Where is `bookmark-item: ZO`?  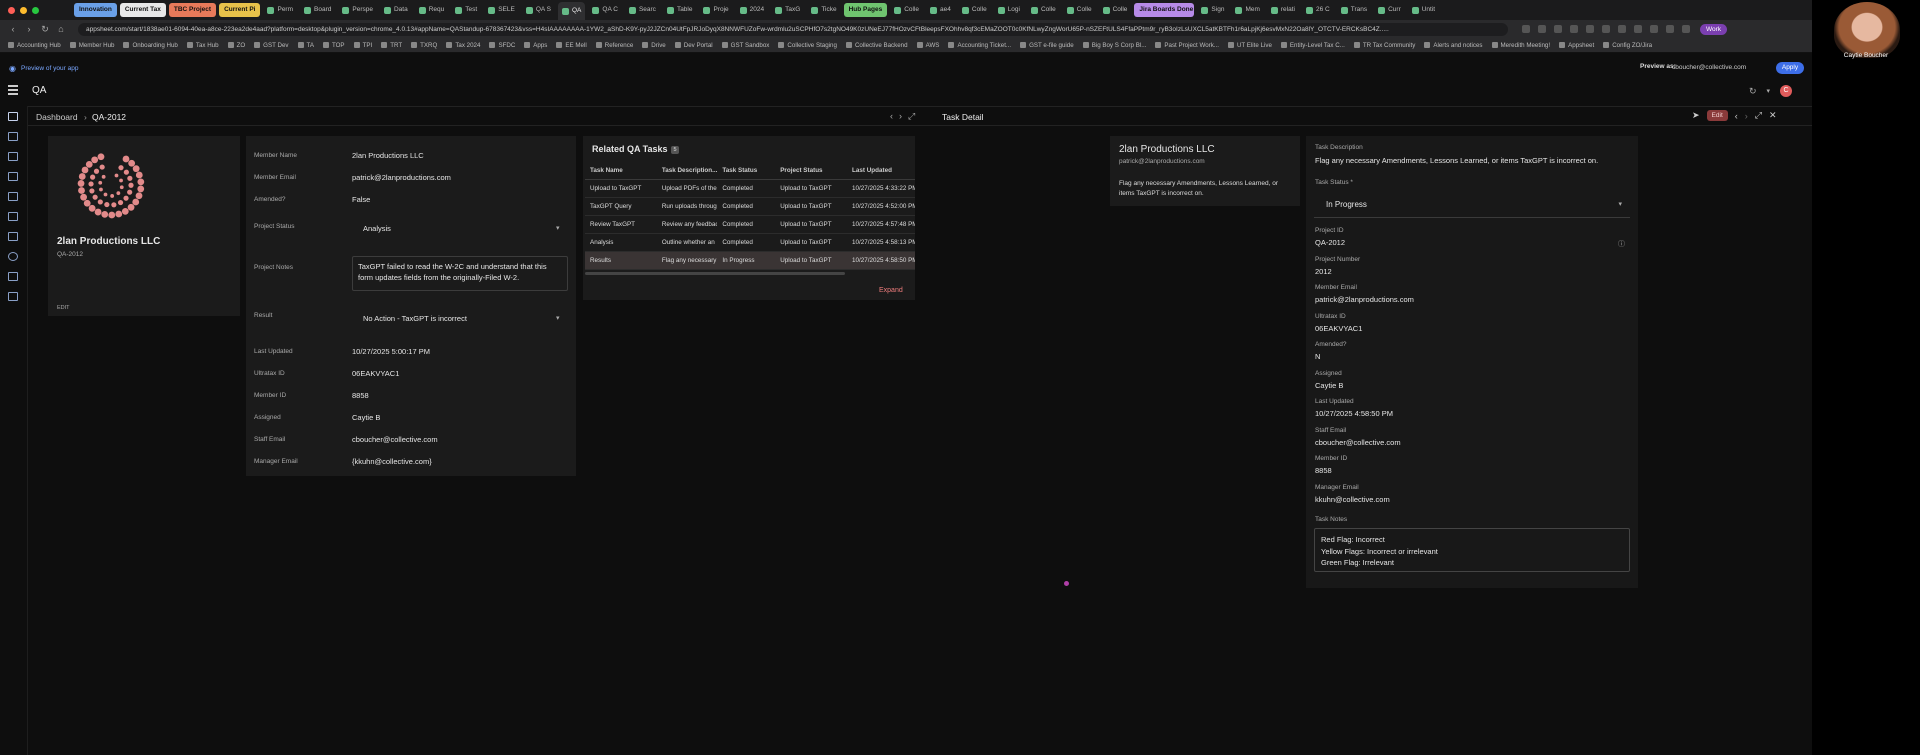 bookmark-item: ZO is located at coordinates (236, 45).